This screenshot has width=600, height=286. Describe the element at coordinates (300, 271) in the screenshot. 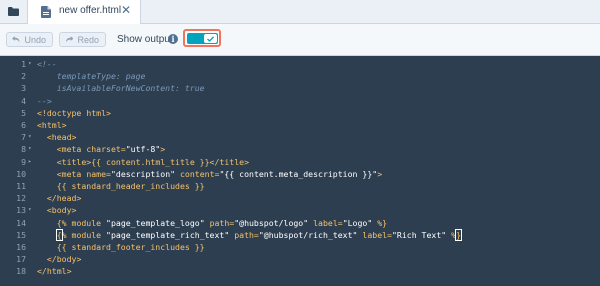

I see `code-line: 18 </html>` at that location.